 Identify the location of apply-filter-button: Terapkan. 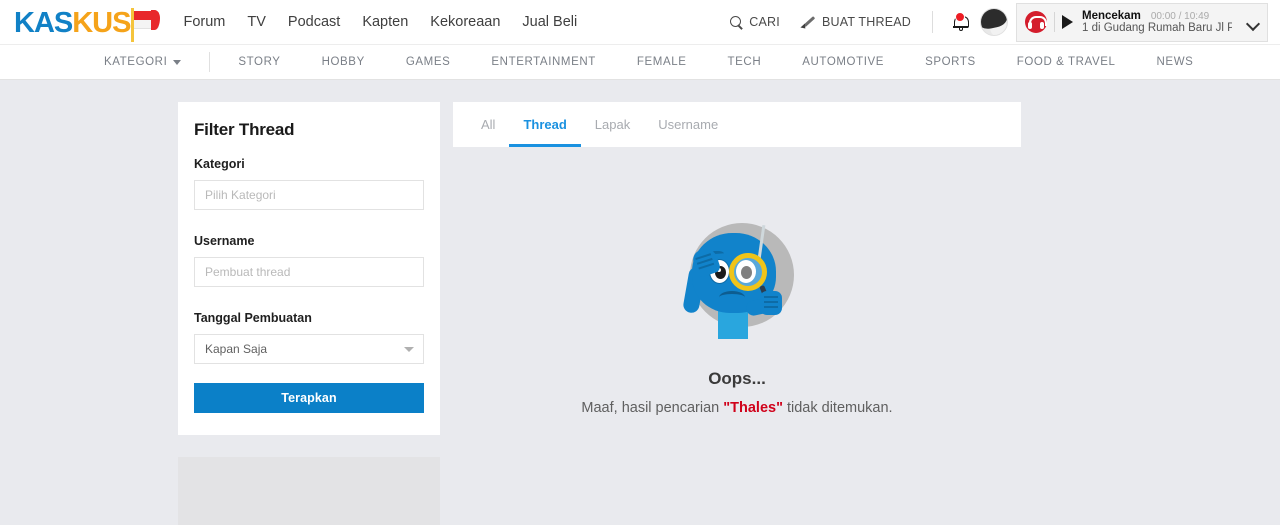
(309, 398).